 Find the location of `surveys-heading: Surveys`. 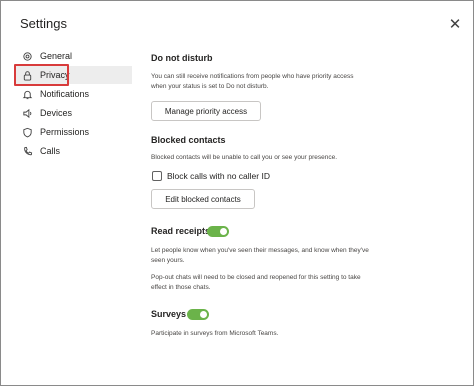

surveys-heading: Surveys is located at coordinates (169, 314).